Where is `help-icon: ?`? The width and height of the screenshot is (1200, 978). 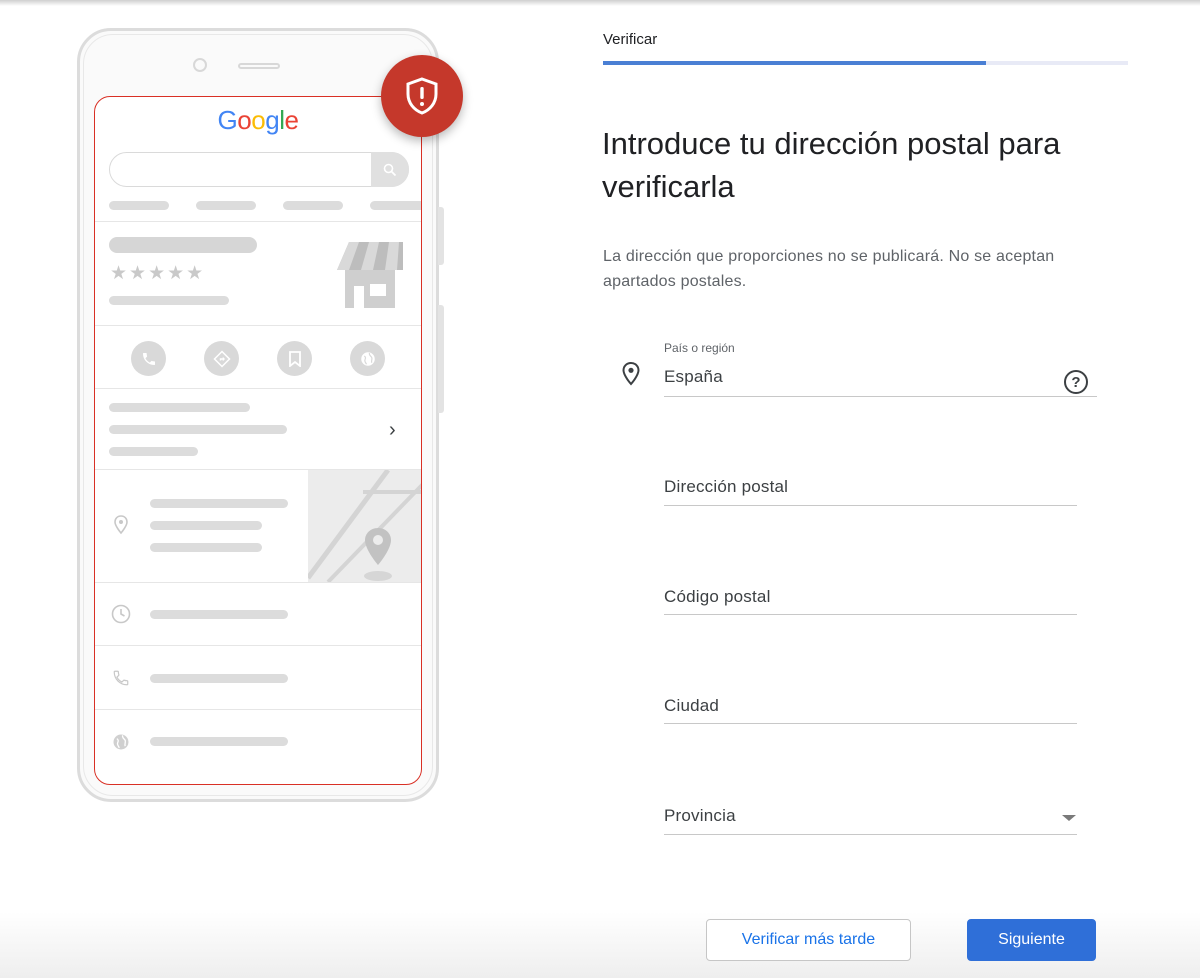
help-icon: ? is located at coordinates (1076, 382).